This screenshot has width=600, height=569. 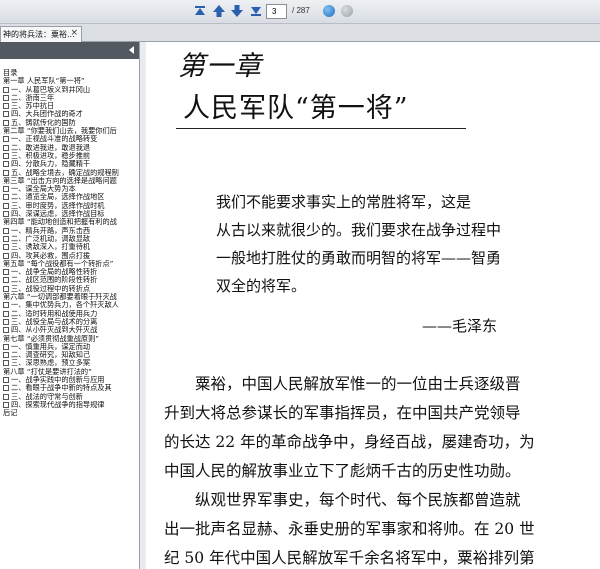 What do you see at coordinates (71, 330) in the screenshot?
I see `toc-item: 四、从小歼灭战到大歼灭战` at bounding box center [71, 330].